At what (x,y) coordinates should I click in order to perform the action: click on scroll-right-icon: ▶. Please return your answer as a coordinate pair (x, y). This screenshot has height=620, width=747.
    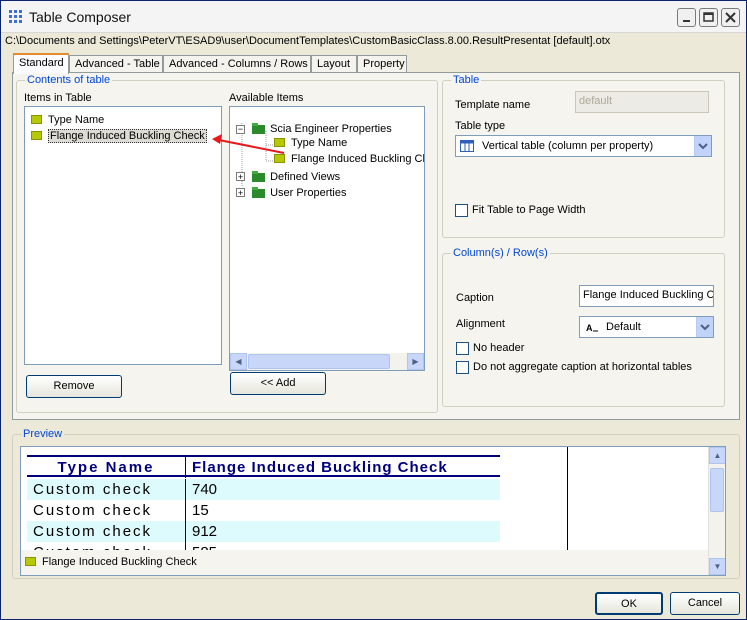
    Looking at the image, I should click on (415, 361).